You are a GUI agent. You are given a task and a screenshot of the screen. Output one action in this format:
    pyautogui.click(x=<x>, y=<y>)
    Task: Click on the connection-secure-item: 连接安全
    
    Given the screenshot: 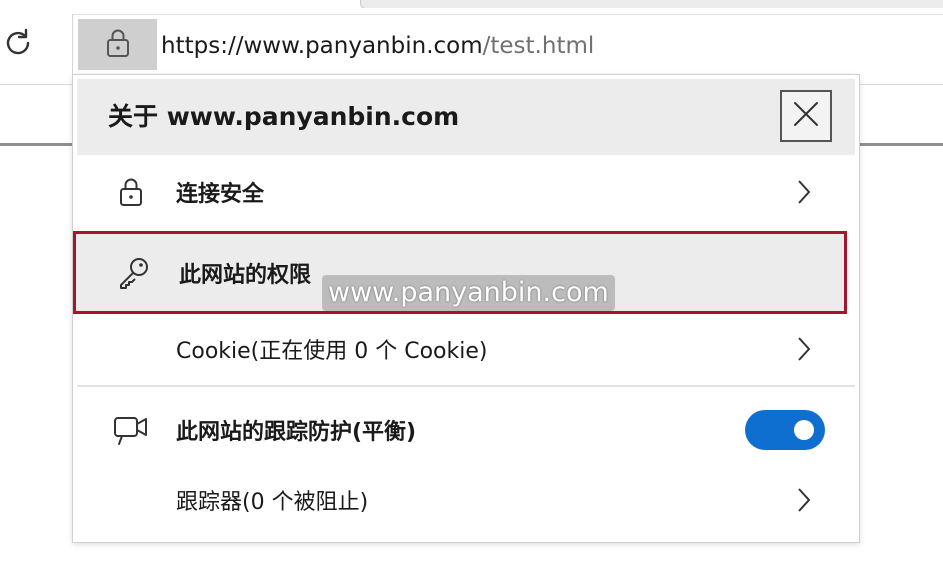 What is the action you would take?
    pyautogui.click(x=466, y=192)
    